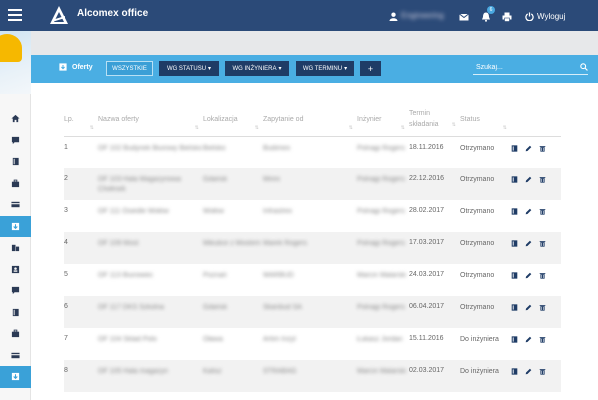 Image resolution: width=598 pixels, height=400 pixels. Describe the element at coordinates (299, 15) in the screenshot. I see `top-bar: Alcomex office Engineering 6 Wyloguj` at that location.